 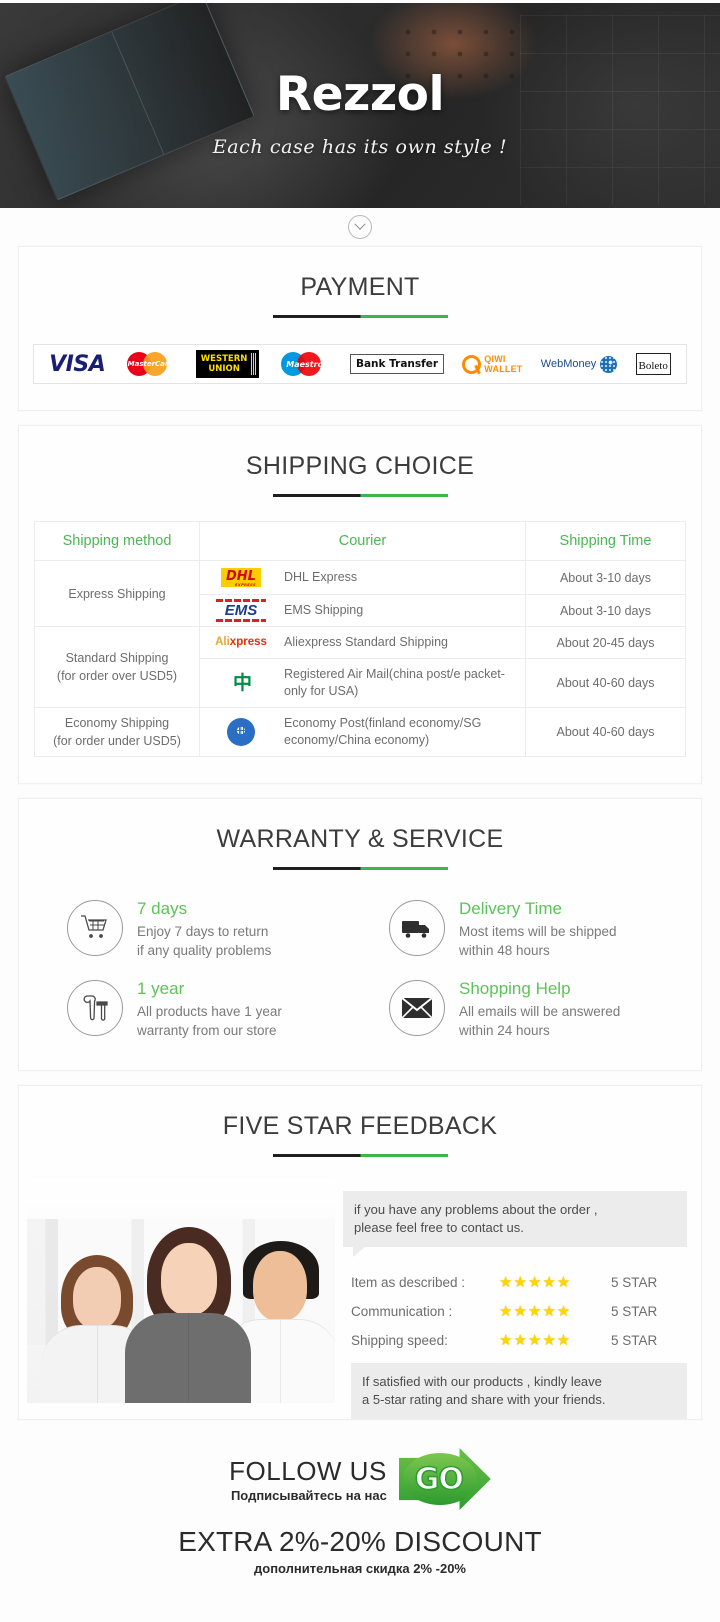 What do you see at coordinates (366, 642) in the screenshot?
I see `courier-name: Aliexpress Standard Shipping` at bounding box center [366, 642].